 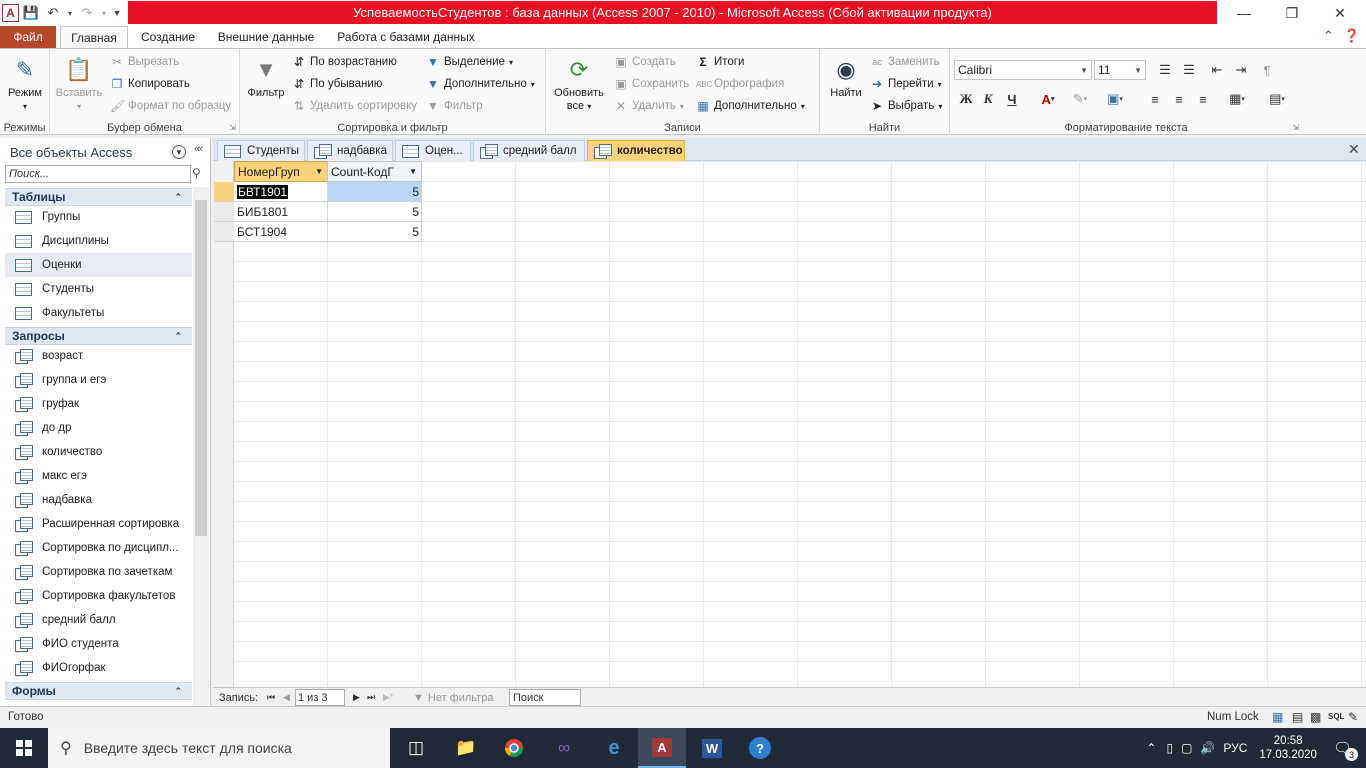 What do you see at coordinates (1345, 750) in the screenshot?
I see `notifications-icon: 🗨 3` at bounding box center [1345, 750].